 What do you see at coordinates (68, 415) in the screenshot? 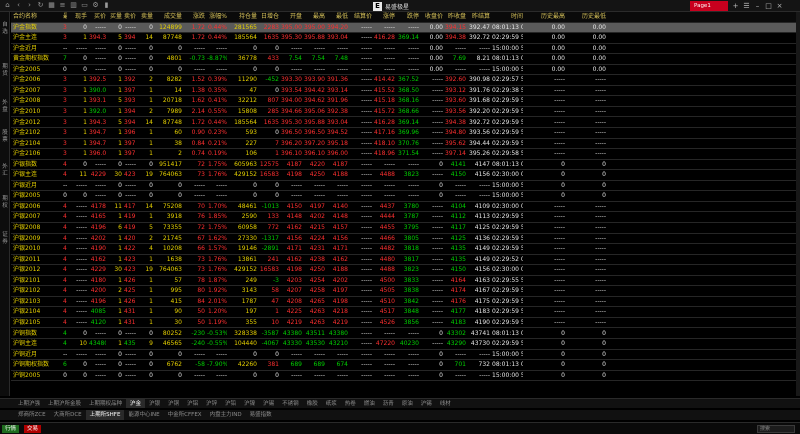
I see `bottom-tab: 大商所DCE` at bounding box center [68, 415].